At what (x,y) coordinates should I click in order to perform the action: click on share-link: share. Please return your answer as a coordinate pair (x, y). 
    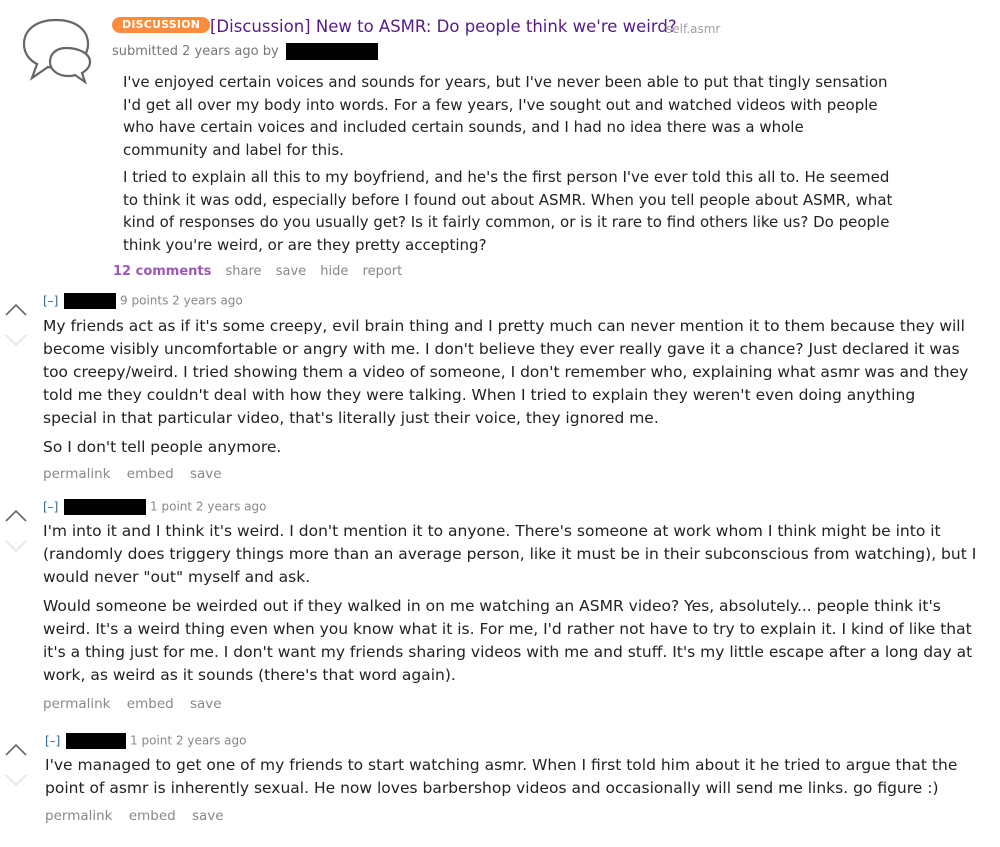
    Looking at the image, I should click on (244, 271).